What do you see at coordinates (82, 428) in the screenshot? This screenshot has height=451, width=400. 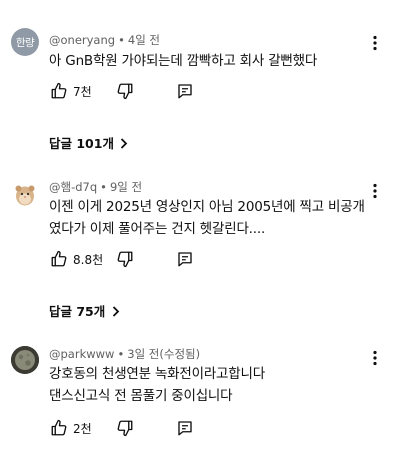 I see `like-count: 2천` at bounding box center [82, 428].